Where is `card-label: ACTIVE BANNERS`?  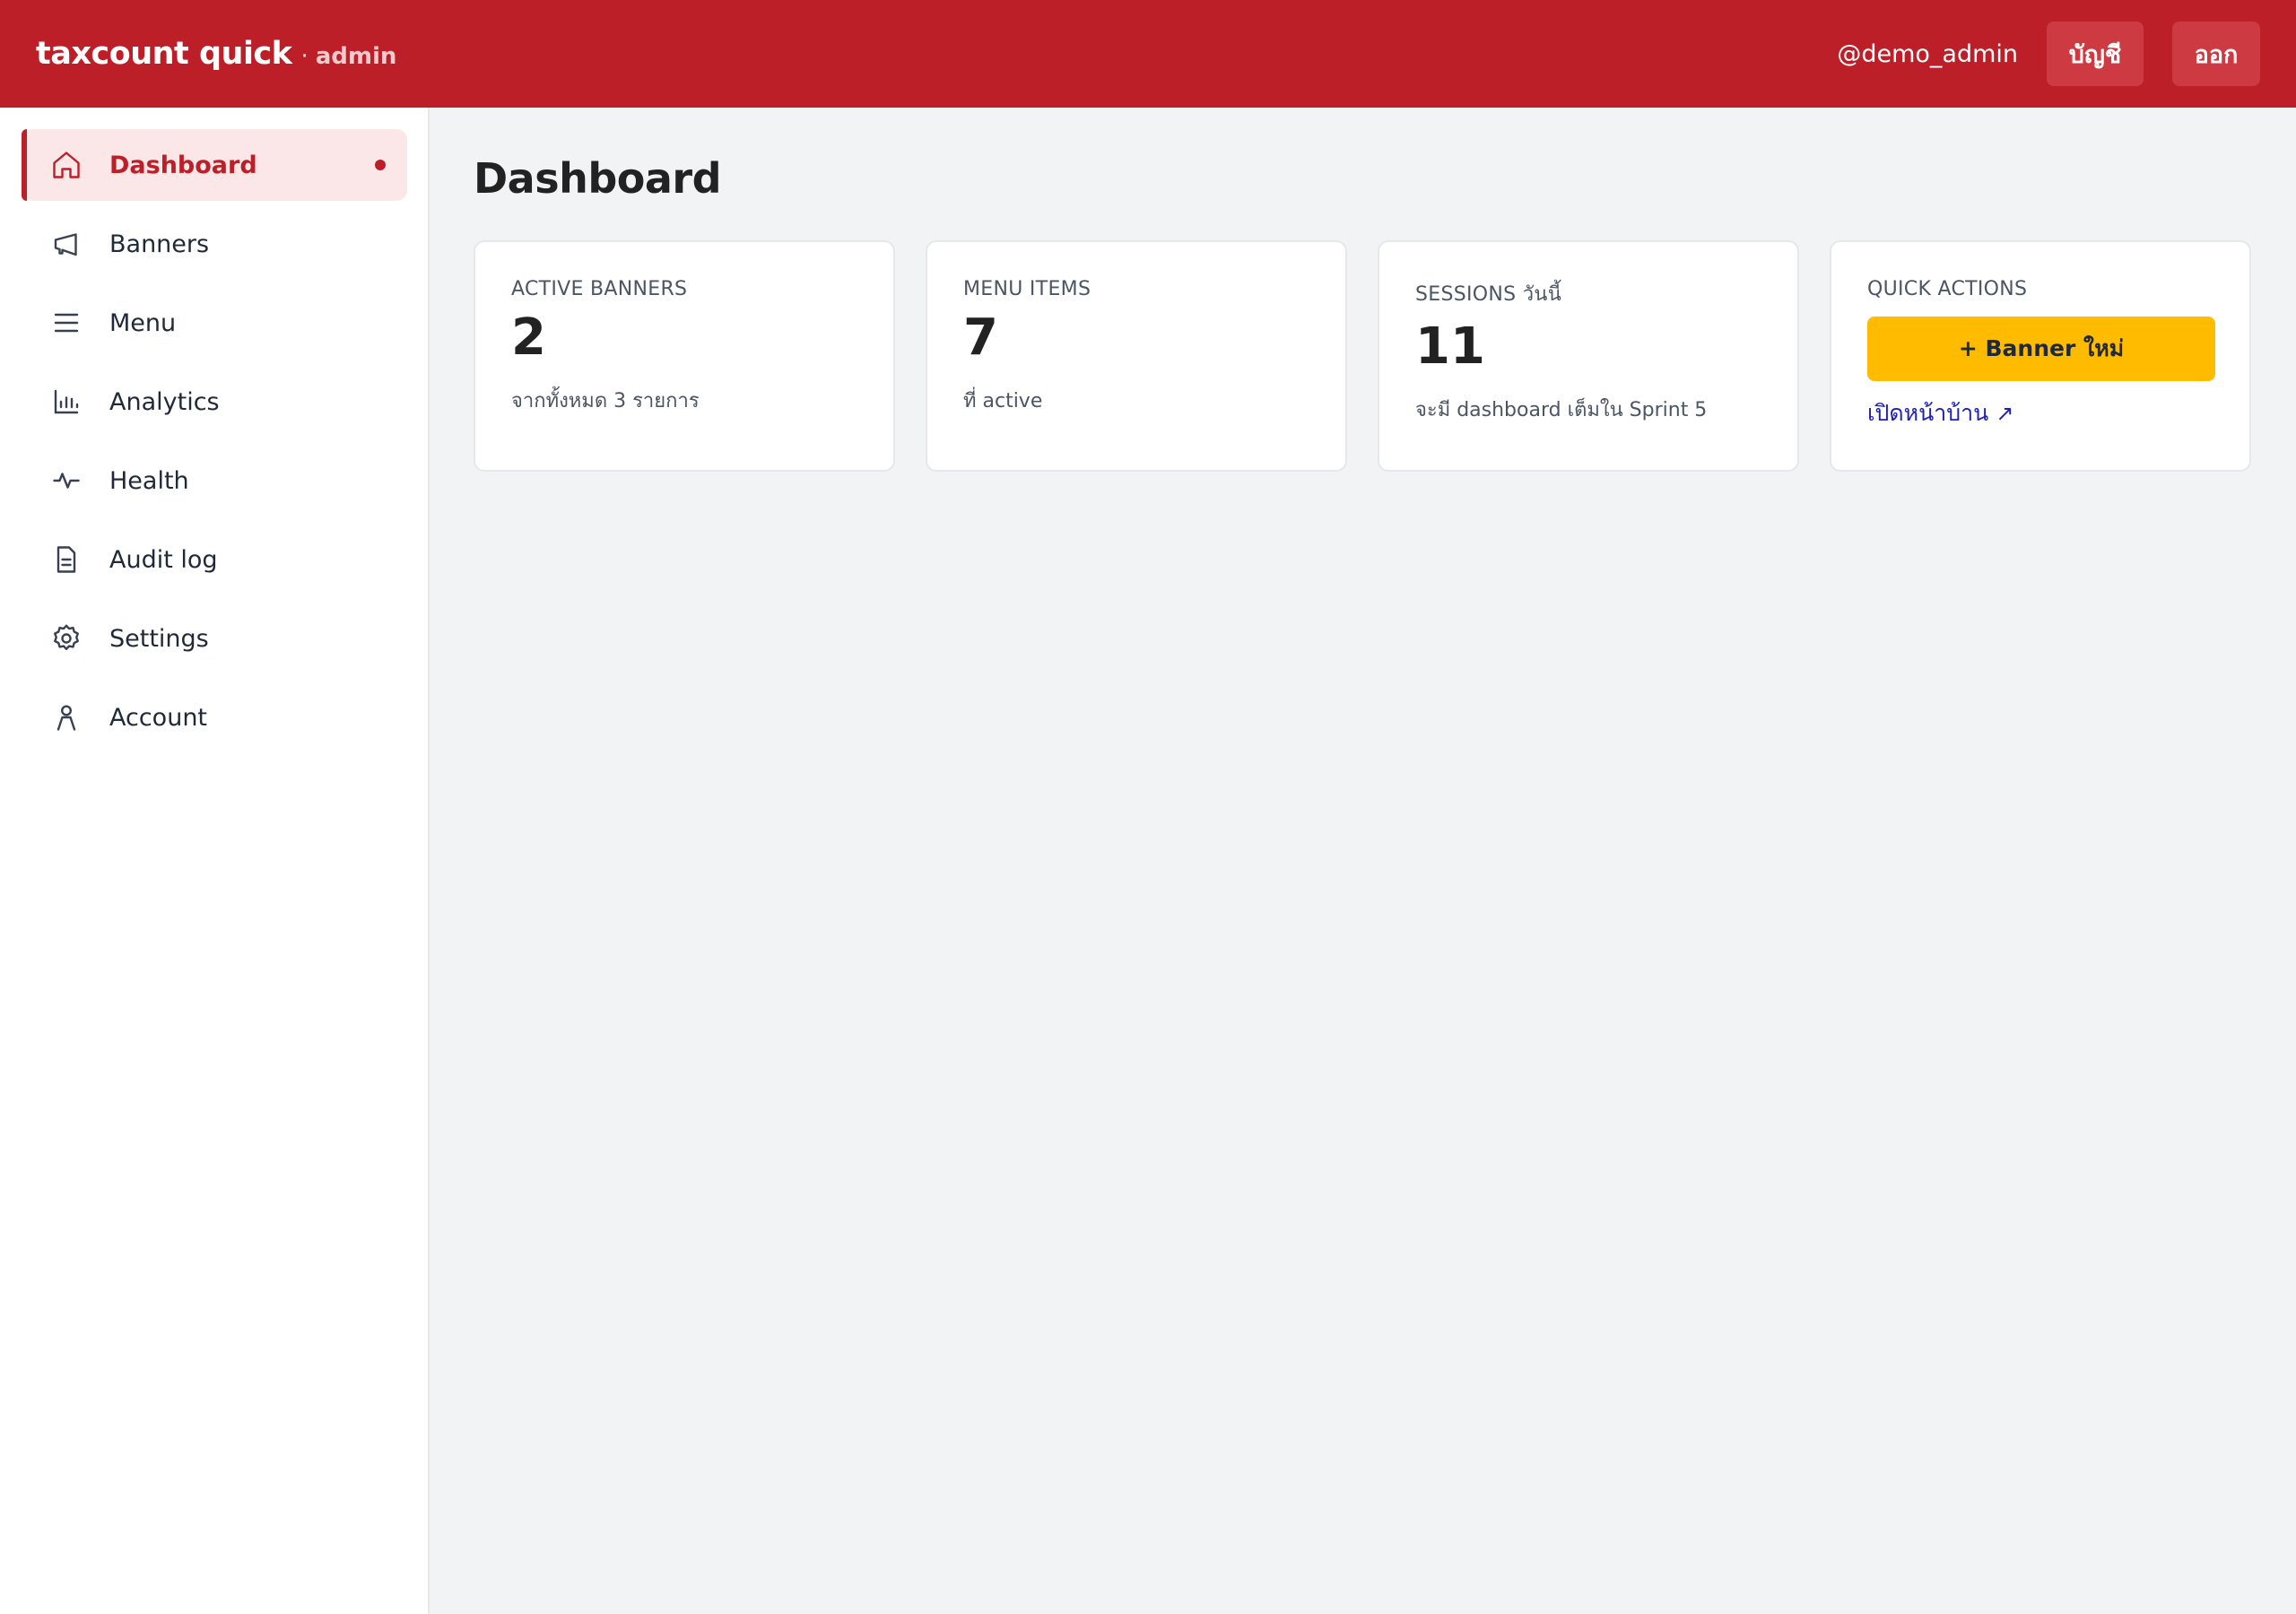 card-label: ACTIVE BANNERS is located at coordinates (599, 289).